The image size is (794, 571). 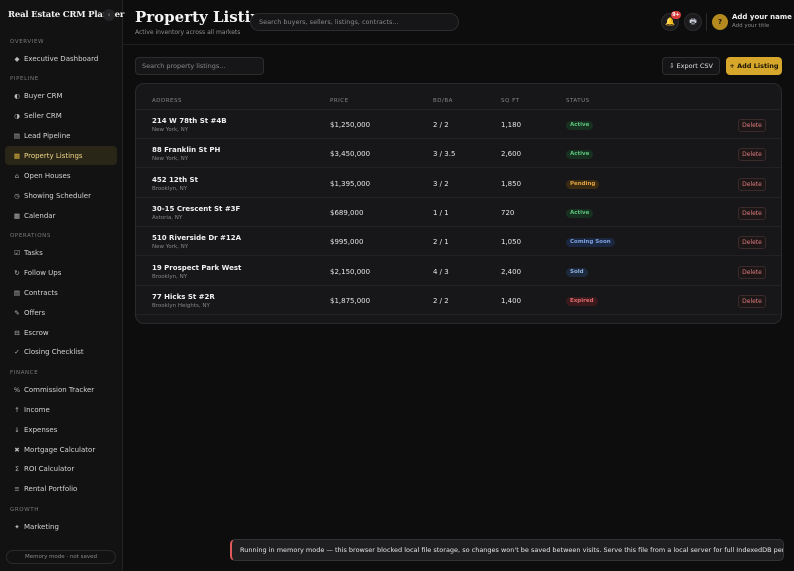 What do you see at coordinates (582, 301) in the screenshot?
I see `status-badge: Expired` at bounding box center [582, 301].